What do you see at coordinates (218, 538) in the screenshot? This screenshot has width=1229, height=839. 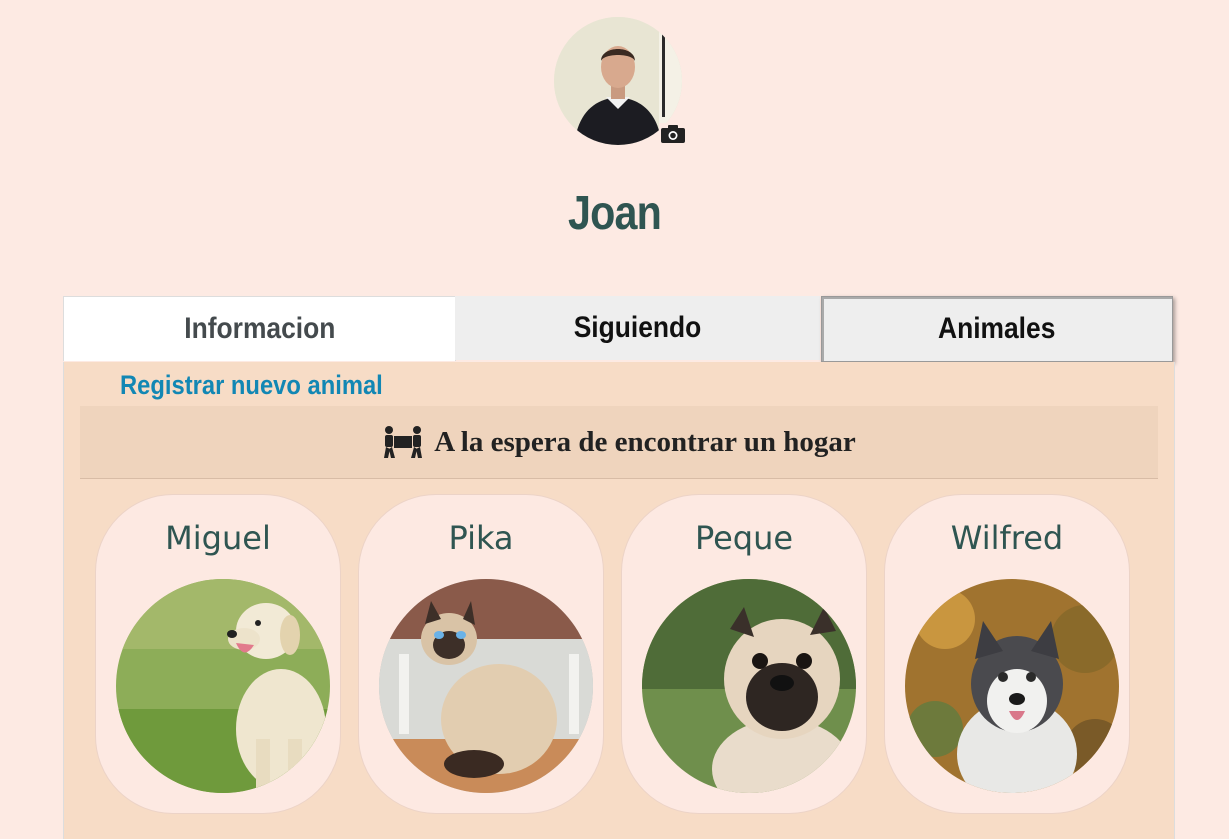 I see `animal-name: Miguel` at bounding box center [218, 538].